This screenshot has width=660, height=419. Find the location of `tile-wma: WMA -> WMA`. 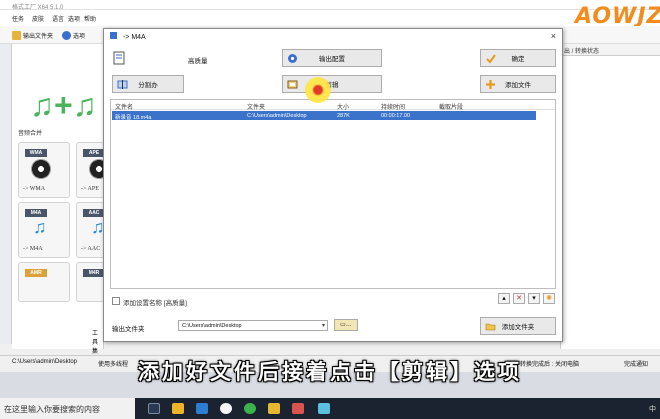

tile-wma: WMA -> WMA is located at coordinates (44, 170).